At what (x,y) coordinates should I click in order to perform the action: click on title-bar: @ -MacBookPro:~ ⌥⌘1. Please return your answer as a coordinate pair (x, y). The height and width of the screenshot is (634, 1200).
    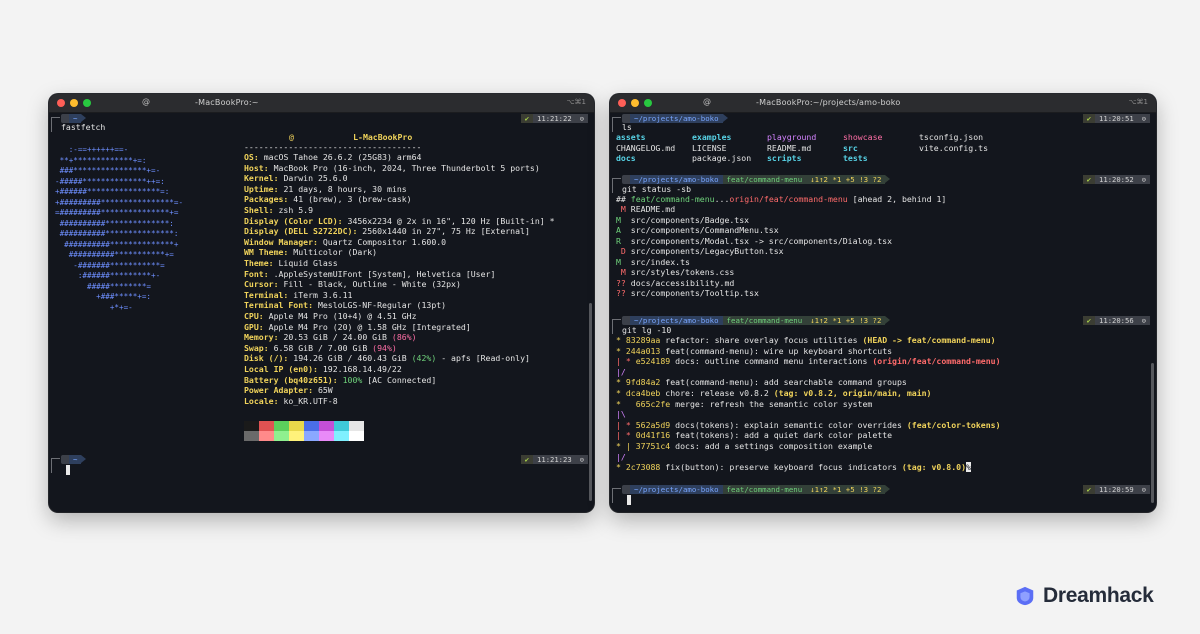
    Looking at the image, I should click on (321, 103).